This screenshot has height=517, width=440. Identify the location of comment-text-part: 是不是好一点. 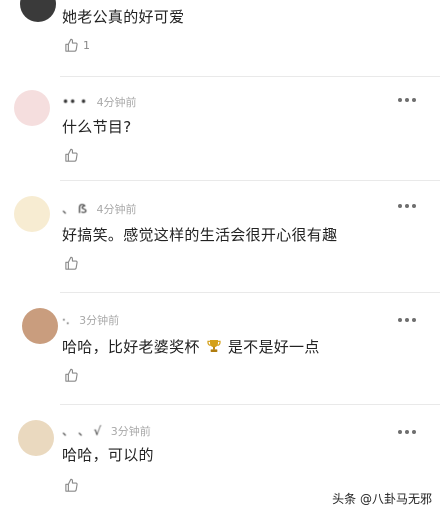
(273, 347).